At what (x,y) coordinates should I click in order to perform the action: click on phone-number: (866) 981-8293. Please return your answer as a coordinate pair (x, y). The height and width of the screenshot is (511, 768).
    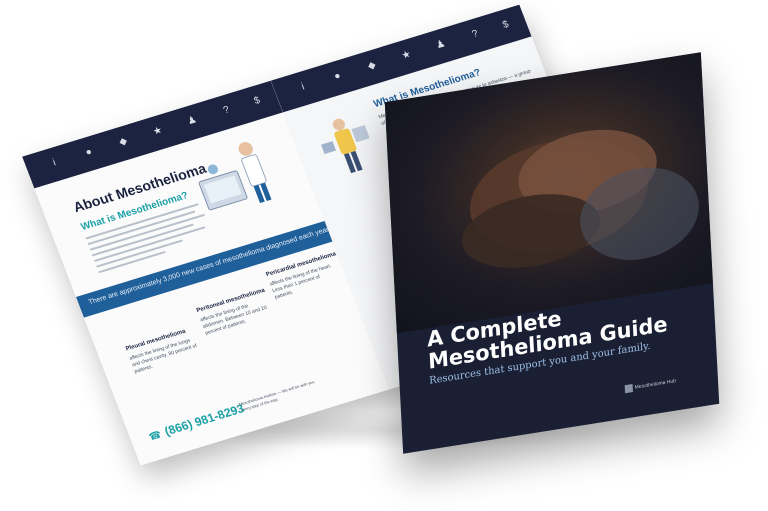
    Looking at the image, I should click on (205, 419).